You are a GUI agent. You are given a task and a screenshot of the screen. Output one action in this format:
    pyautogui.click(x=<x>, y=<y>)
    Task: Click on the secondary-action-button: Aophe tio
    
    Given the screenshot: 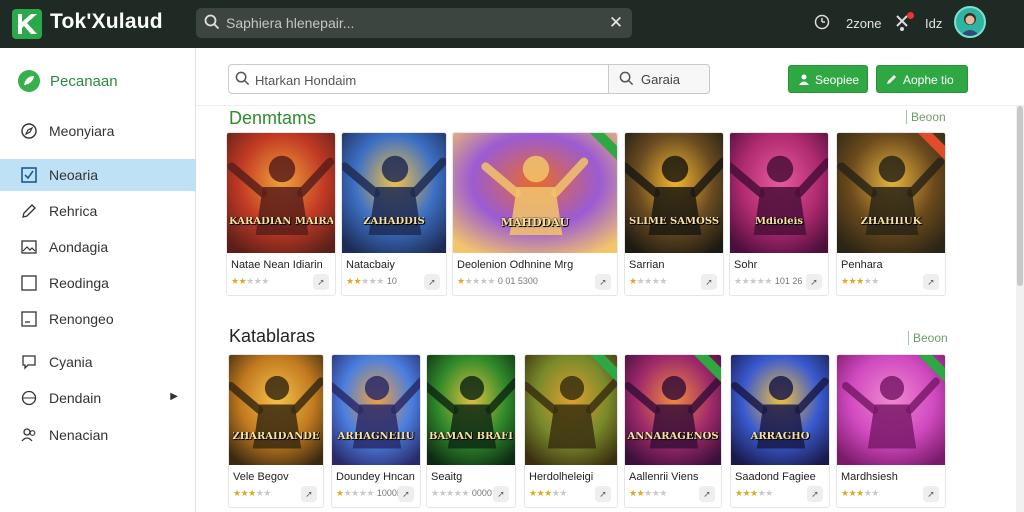 What is the action you would take?
    pyautogui.click(x=922, y=79)
    